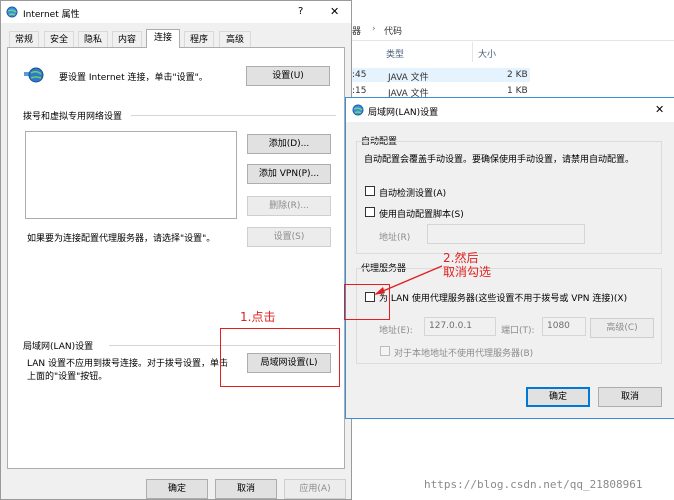 This screenshot has width=674, height=500. Describe the element at coordinates (396, 331) in the screenshot. I see `proxy-address-label: 地址(E):` at that location.